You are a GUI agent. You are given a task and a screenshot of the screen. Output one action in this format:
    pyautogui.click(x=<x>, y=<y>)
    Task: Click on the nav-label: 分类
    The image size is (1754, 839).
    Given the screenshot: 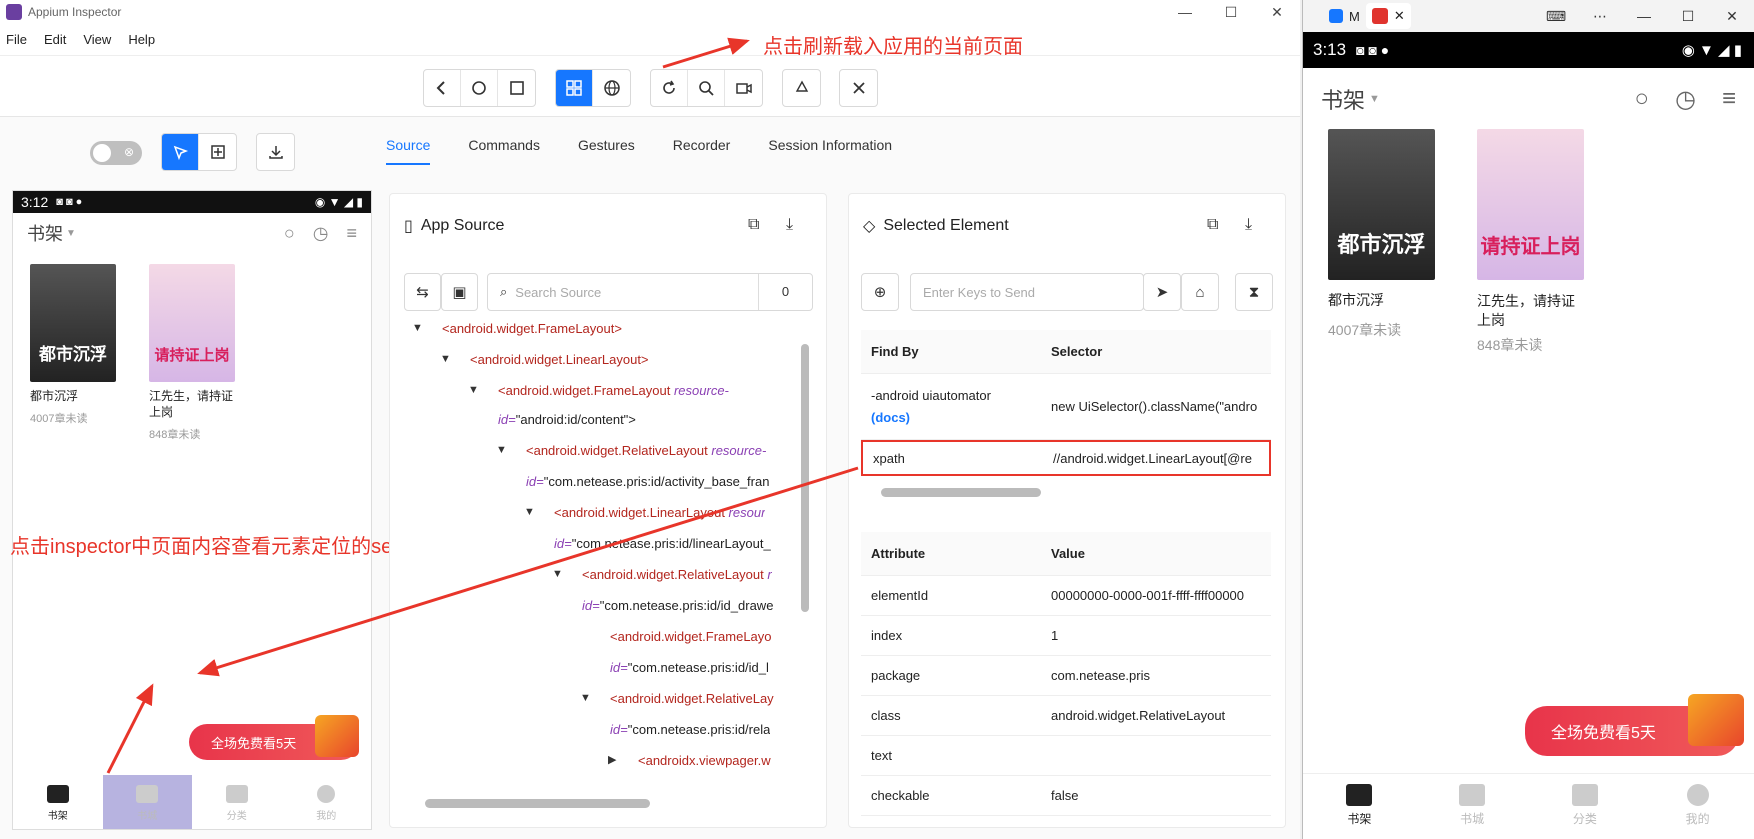 What is the action you would take?
    pyautogui.click(x=1584, y=819)
    